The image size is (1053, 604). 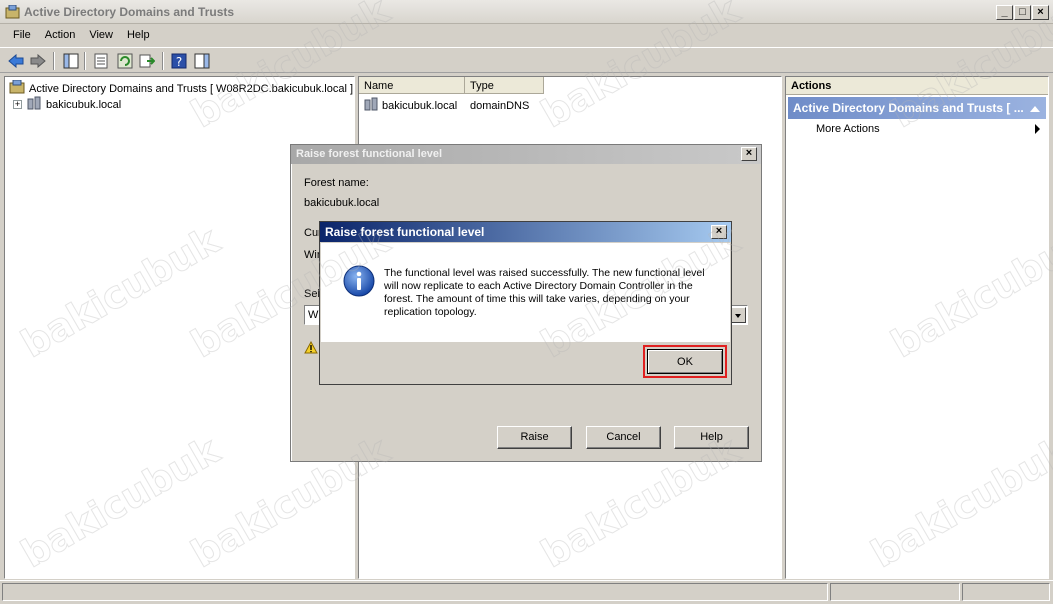 I want to click on cancel-button: Cancel, so click(x=623, y=437).